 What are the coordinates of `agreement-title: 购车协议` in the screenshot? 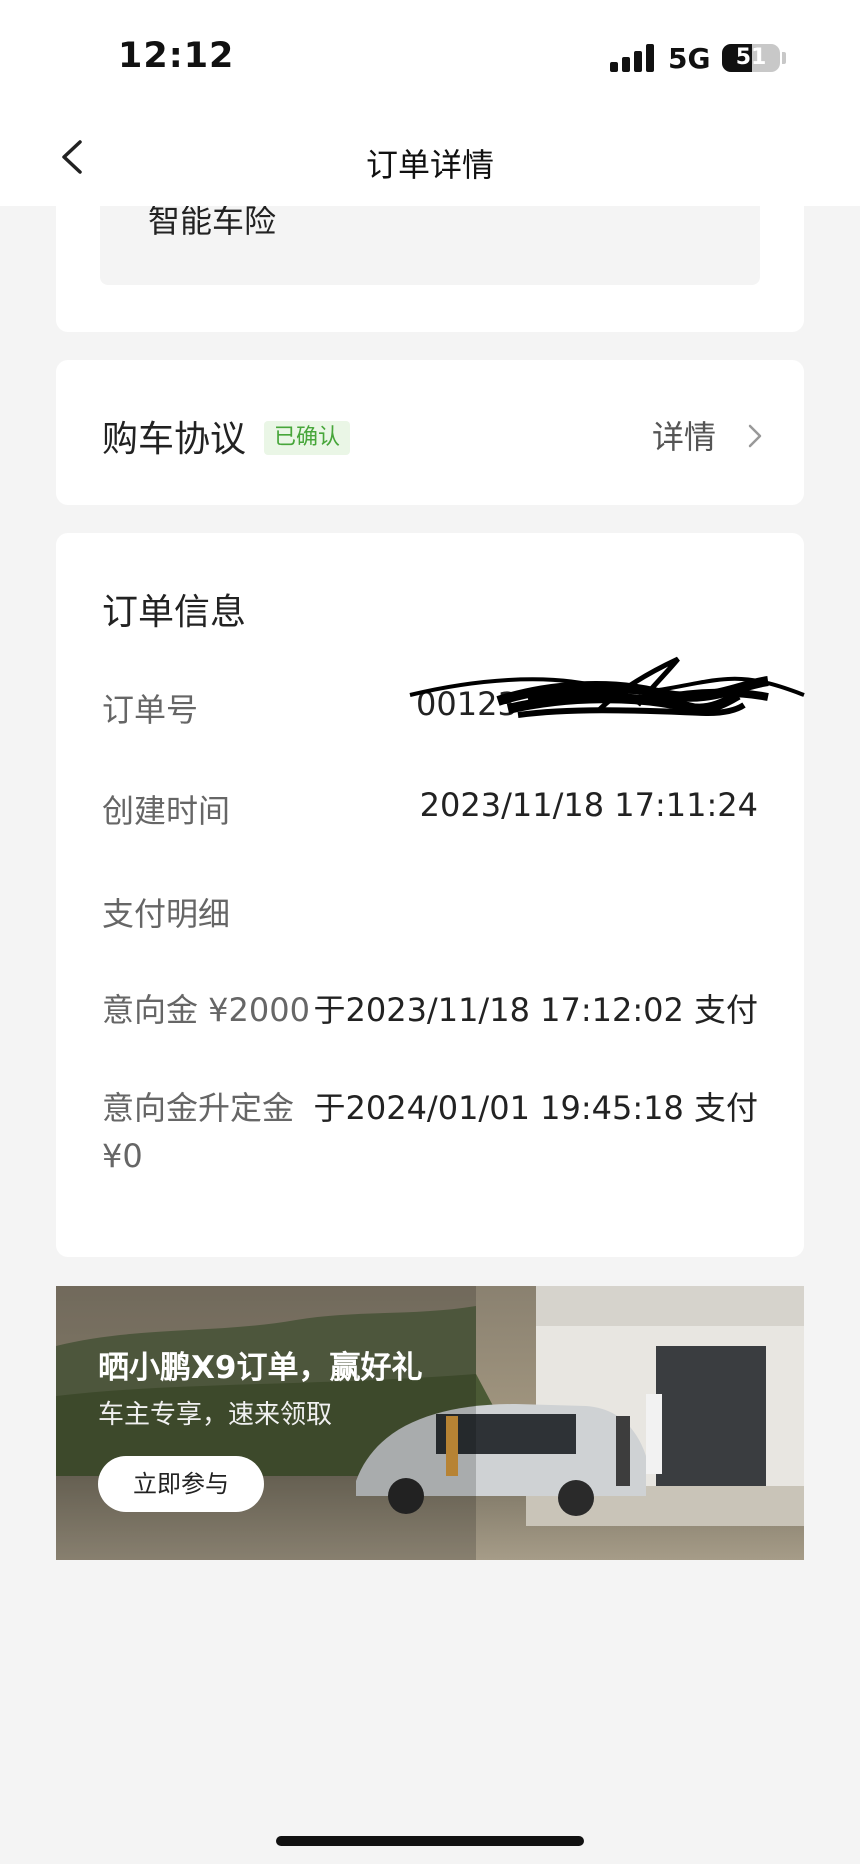 It's located at (174, 439).